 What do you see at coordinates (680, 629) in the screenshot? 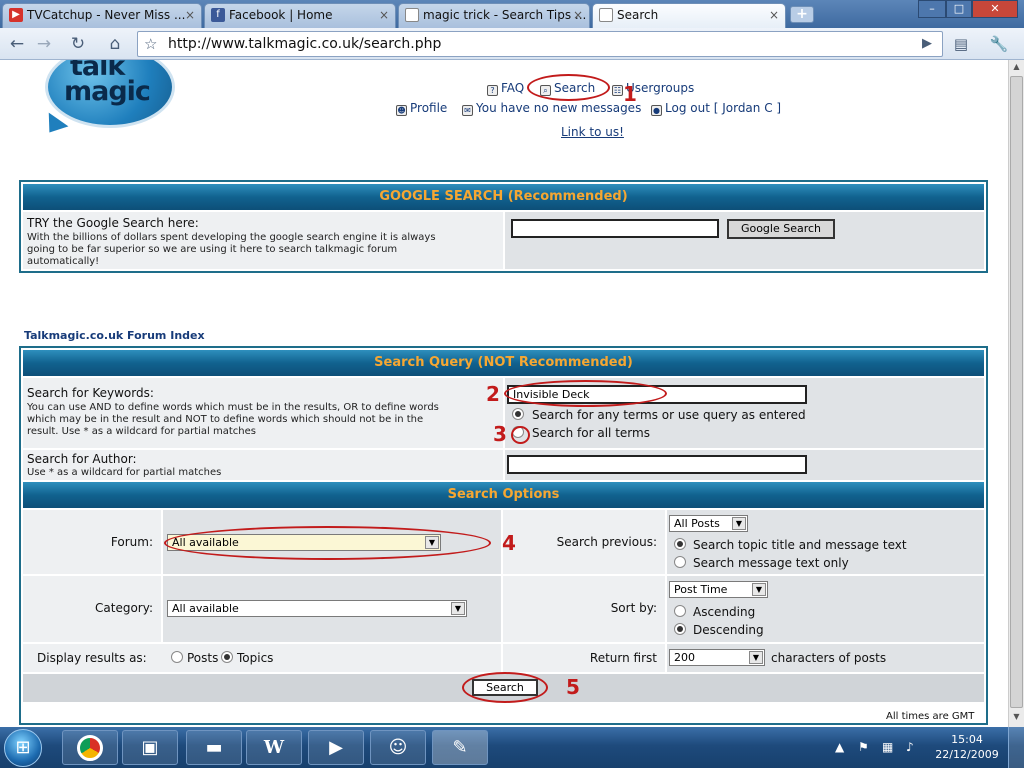
I see `radio-descending` at bounding box center [680, 629].